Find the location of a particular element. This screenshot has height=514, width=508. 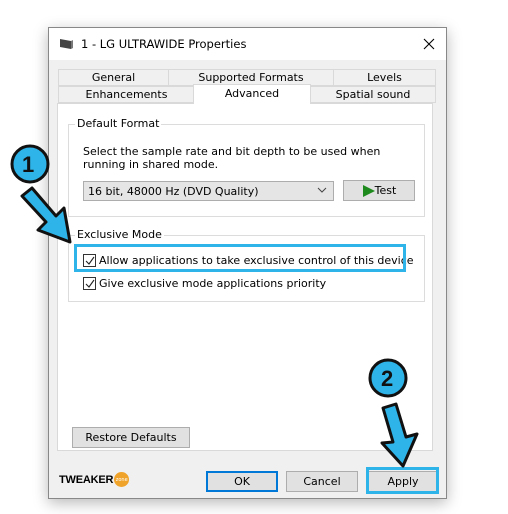

tweaker-zone-logo: TWEAKER zone is located at coordinates (94, 479).